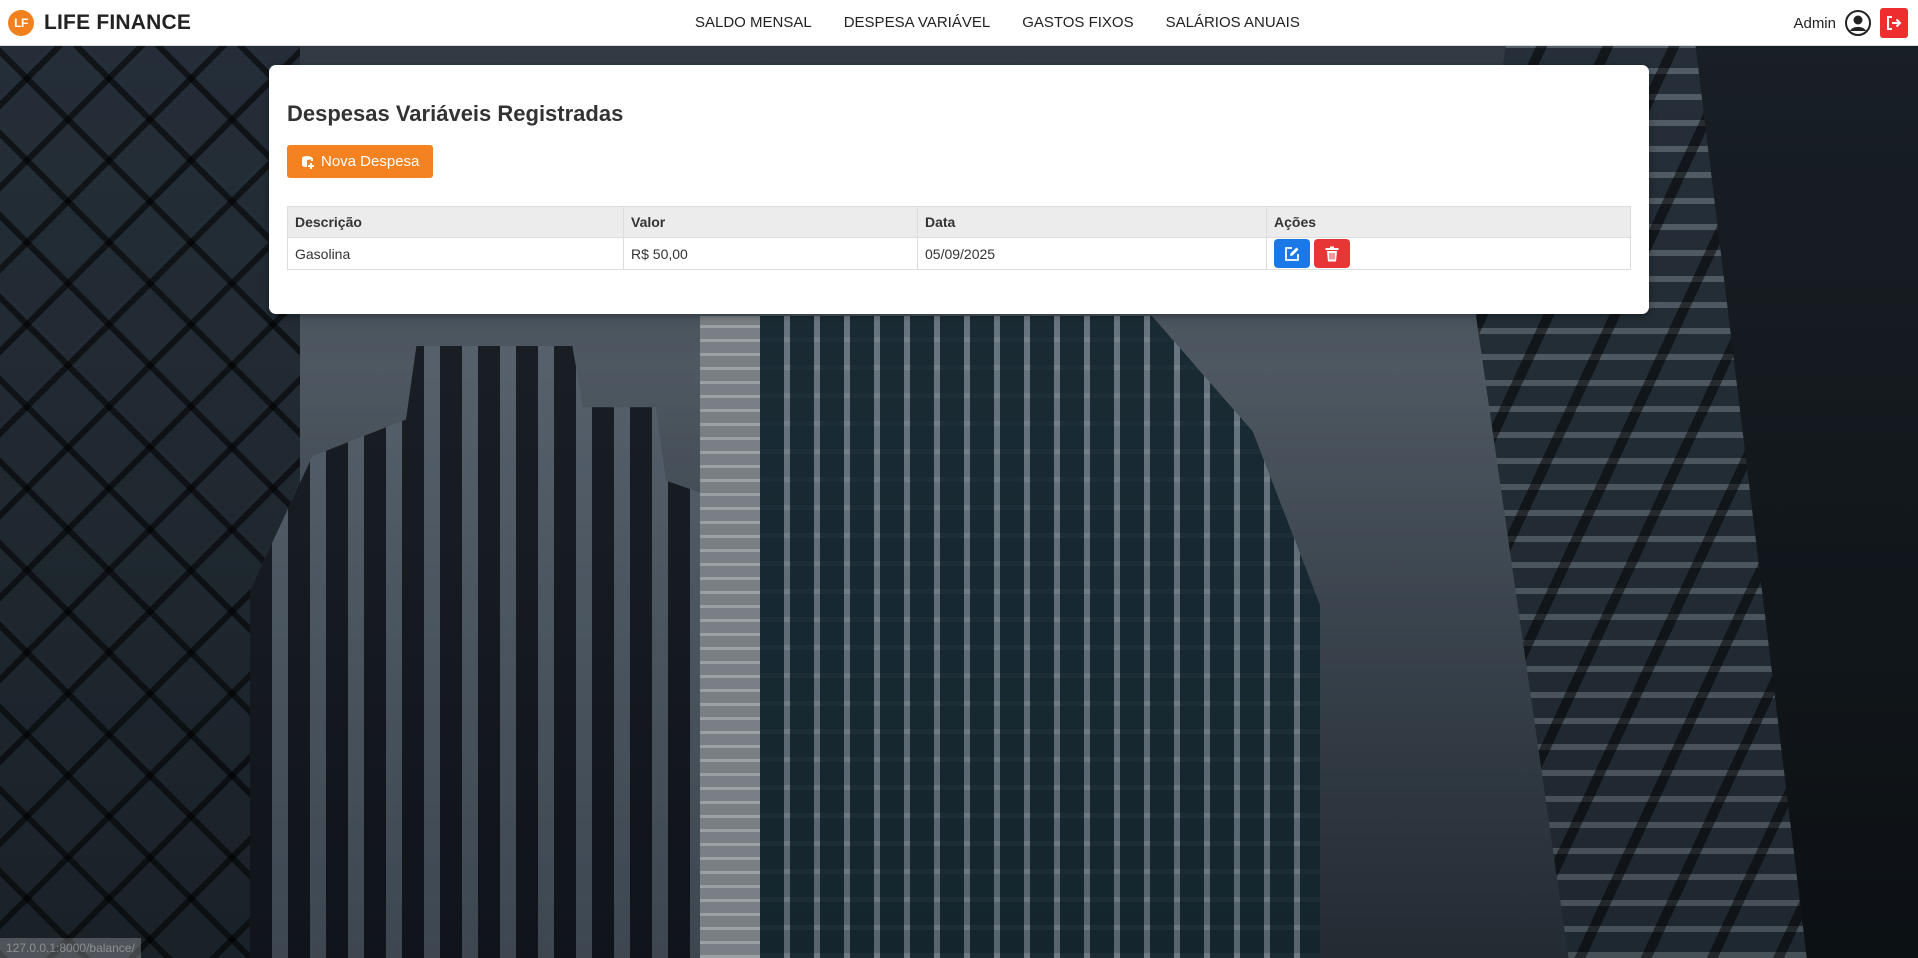 Image resolution: width=1918 pixels, height=958 pixels. Describe the element at coordinates (118, 22) in the screenshot. I see `brand-name: LIFE FINANCE` at that location.